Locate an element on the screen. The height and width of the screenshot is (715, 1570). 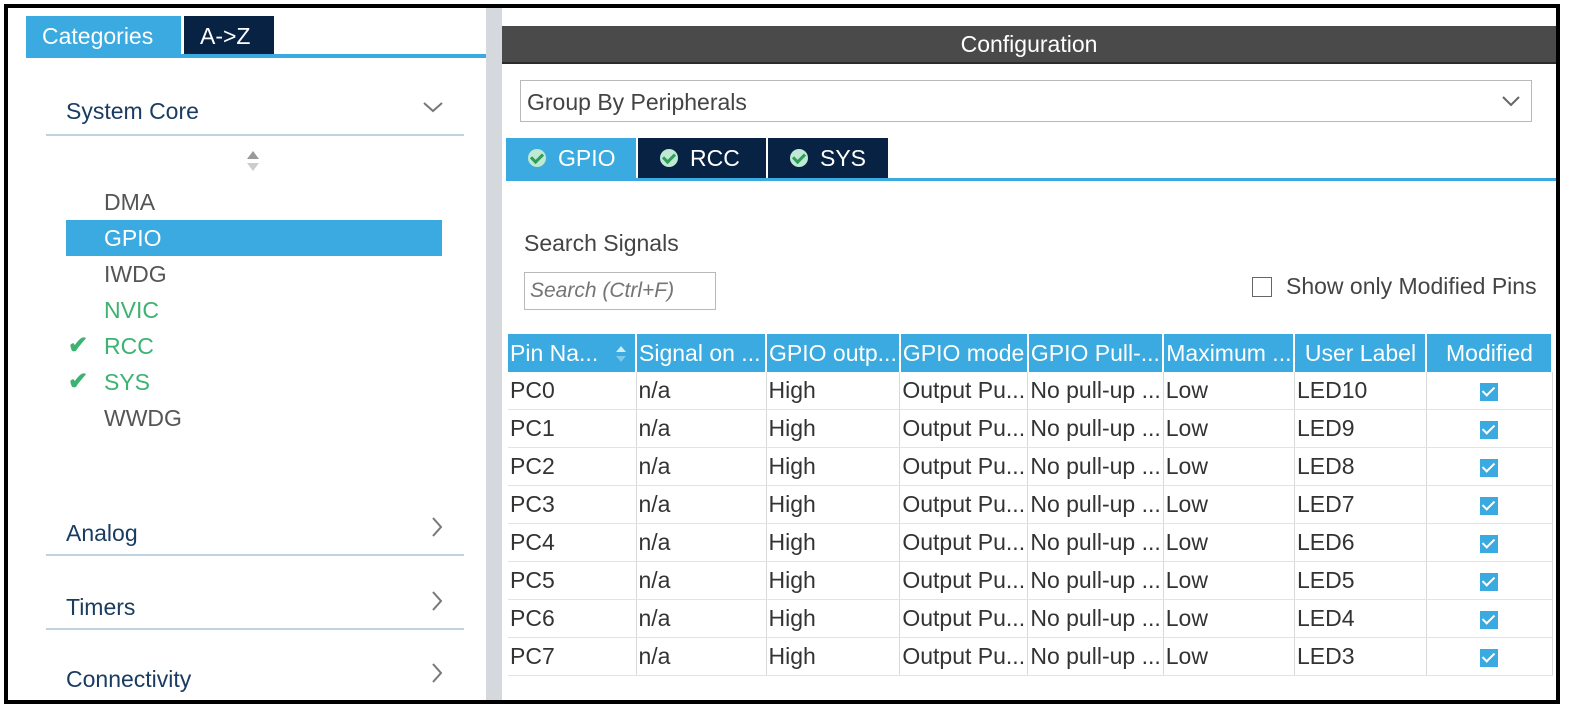
column-header-gpio-mode: GPIO mode is located at coordinates (964, 353).